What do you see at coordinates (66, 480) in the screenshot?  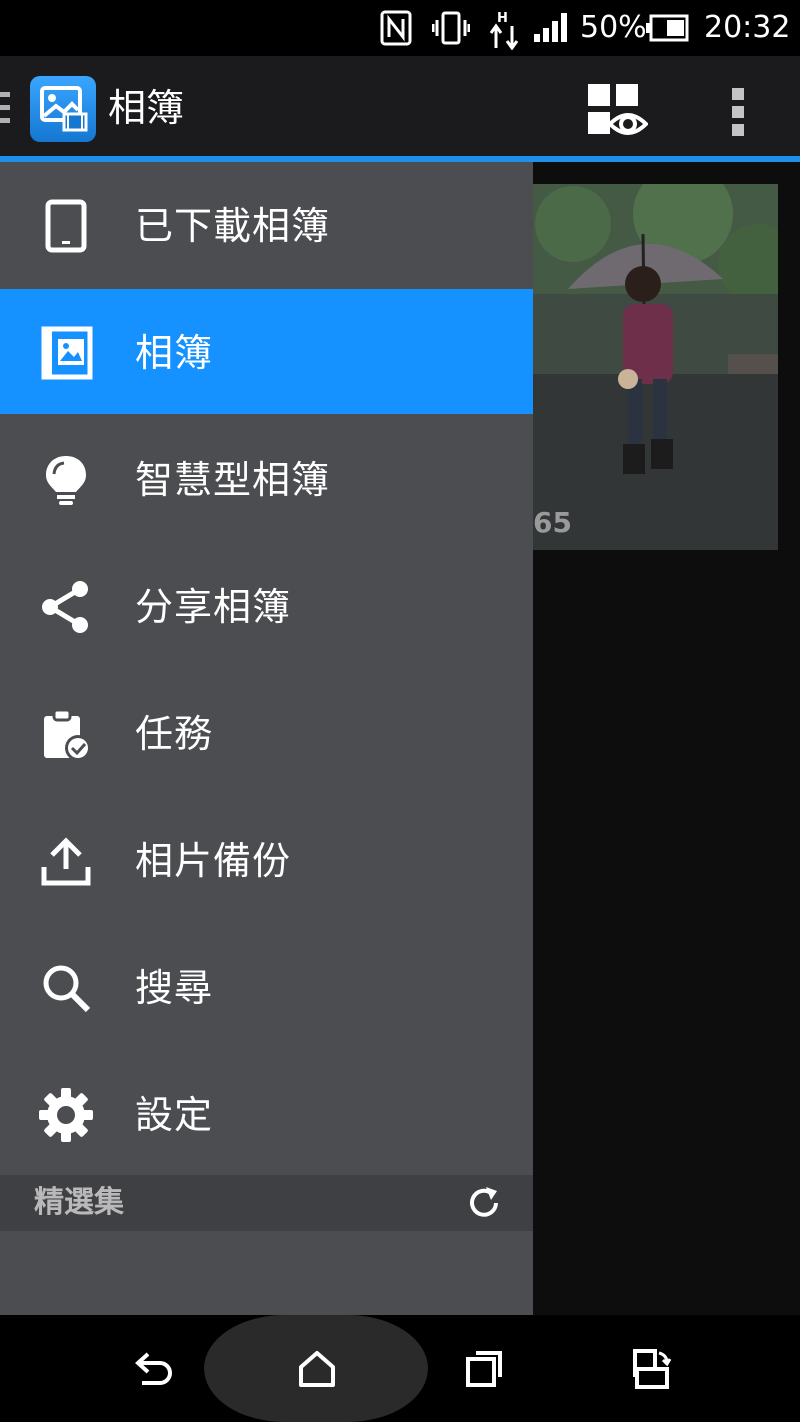 I see `lightbulb-icon` at bounding box center [66, 480].